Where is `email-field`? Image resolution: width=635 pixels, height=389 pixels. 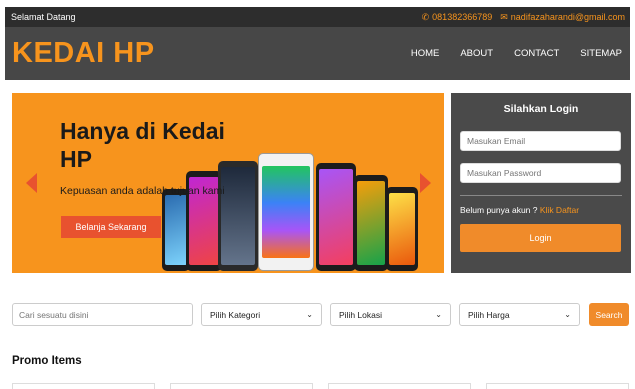
email-field is located at coordinates (540, 141).